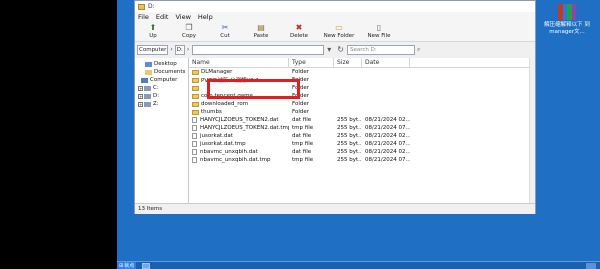 This screenshot has width=600, height=269. Describe the element at coordinates (156, 96) in the screenshot. I see `tree-item-label: D:` at that location.